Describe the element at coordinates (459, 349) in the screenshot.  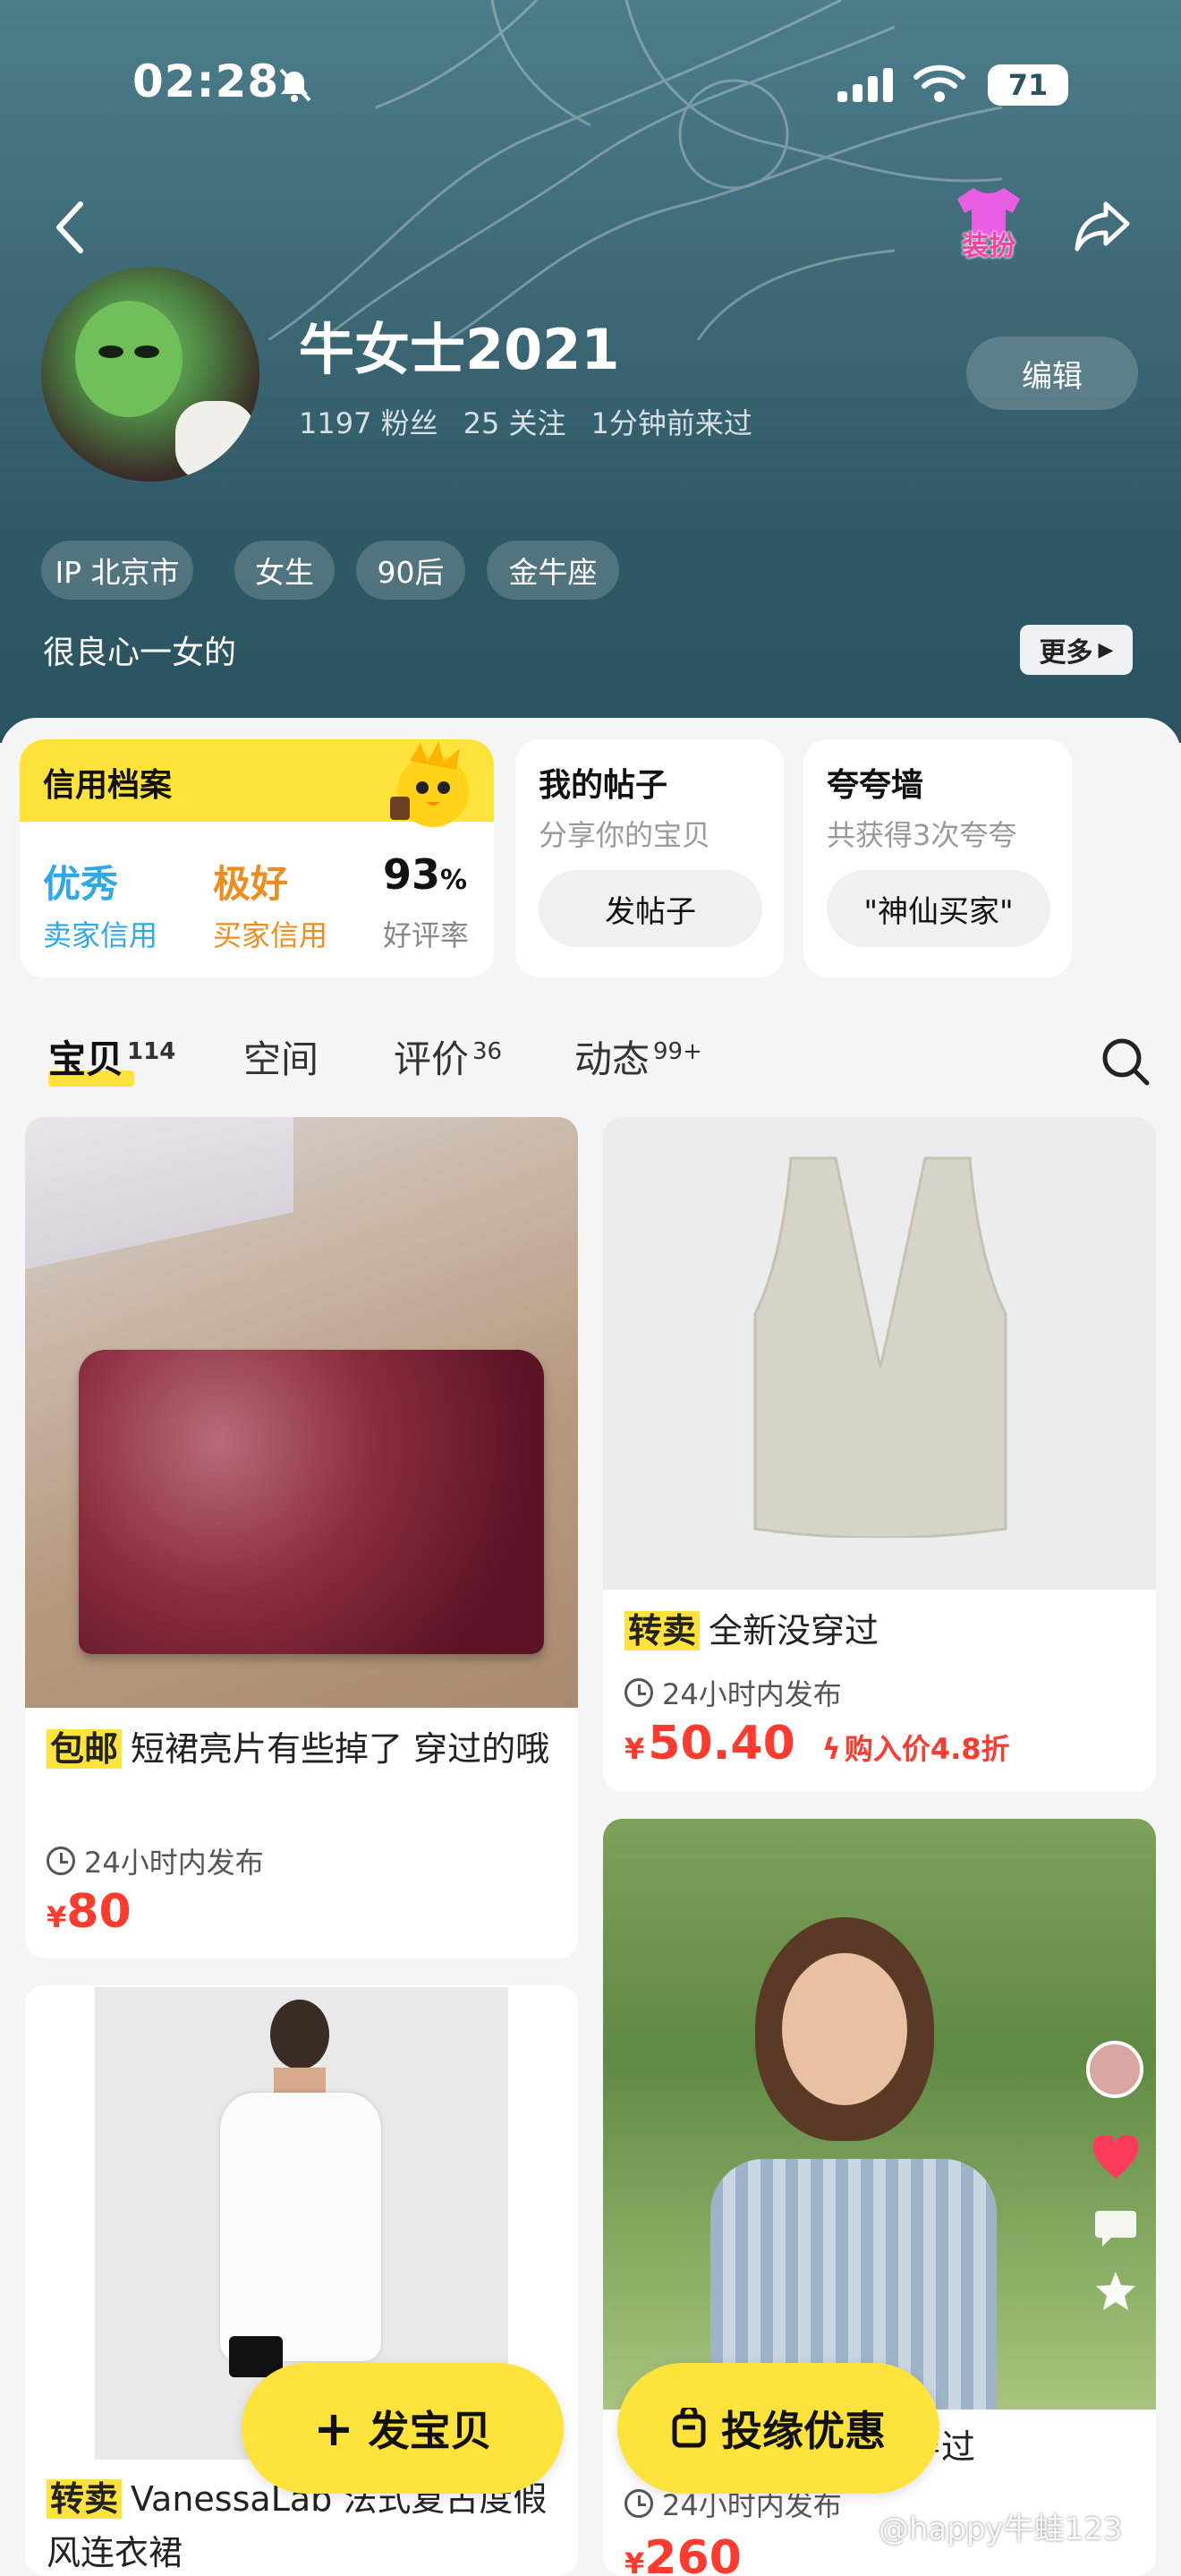
I see `profile-name: 牛女士2021` at that location.